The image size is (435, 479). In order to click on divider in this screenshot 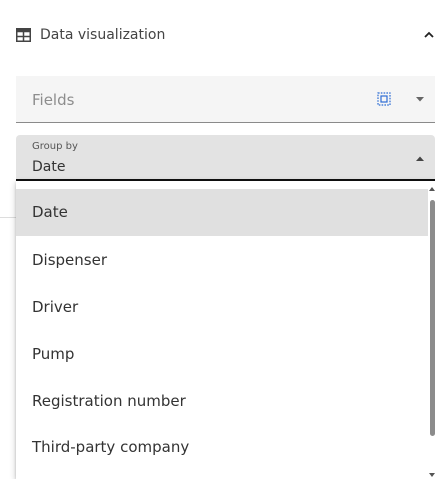, I will do `click(8, 217)`.